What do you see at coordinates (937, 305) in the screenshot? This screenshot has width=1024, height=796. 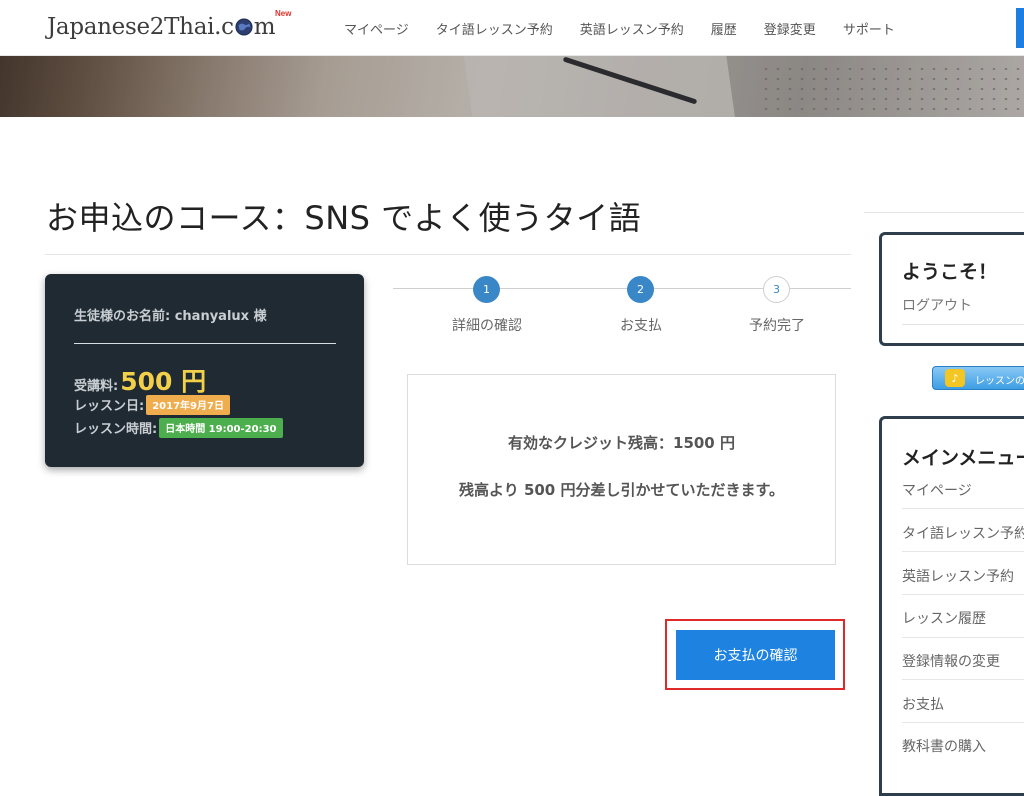 I see `logout-link: ログアウト` at bounding box center [937, 305].